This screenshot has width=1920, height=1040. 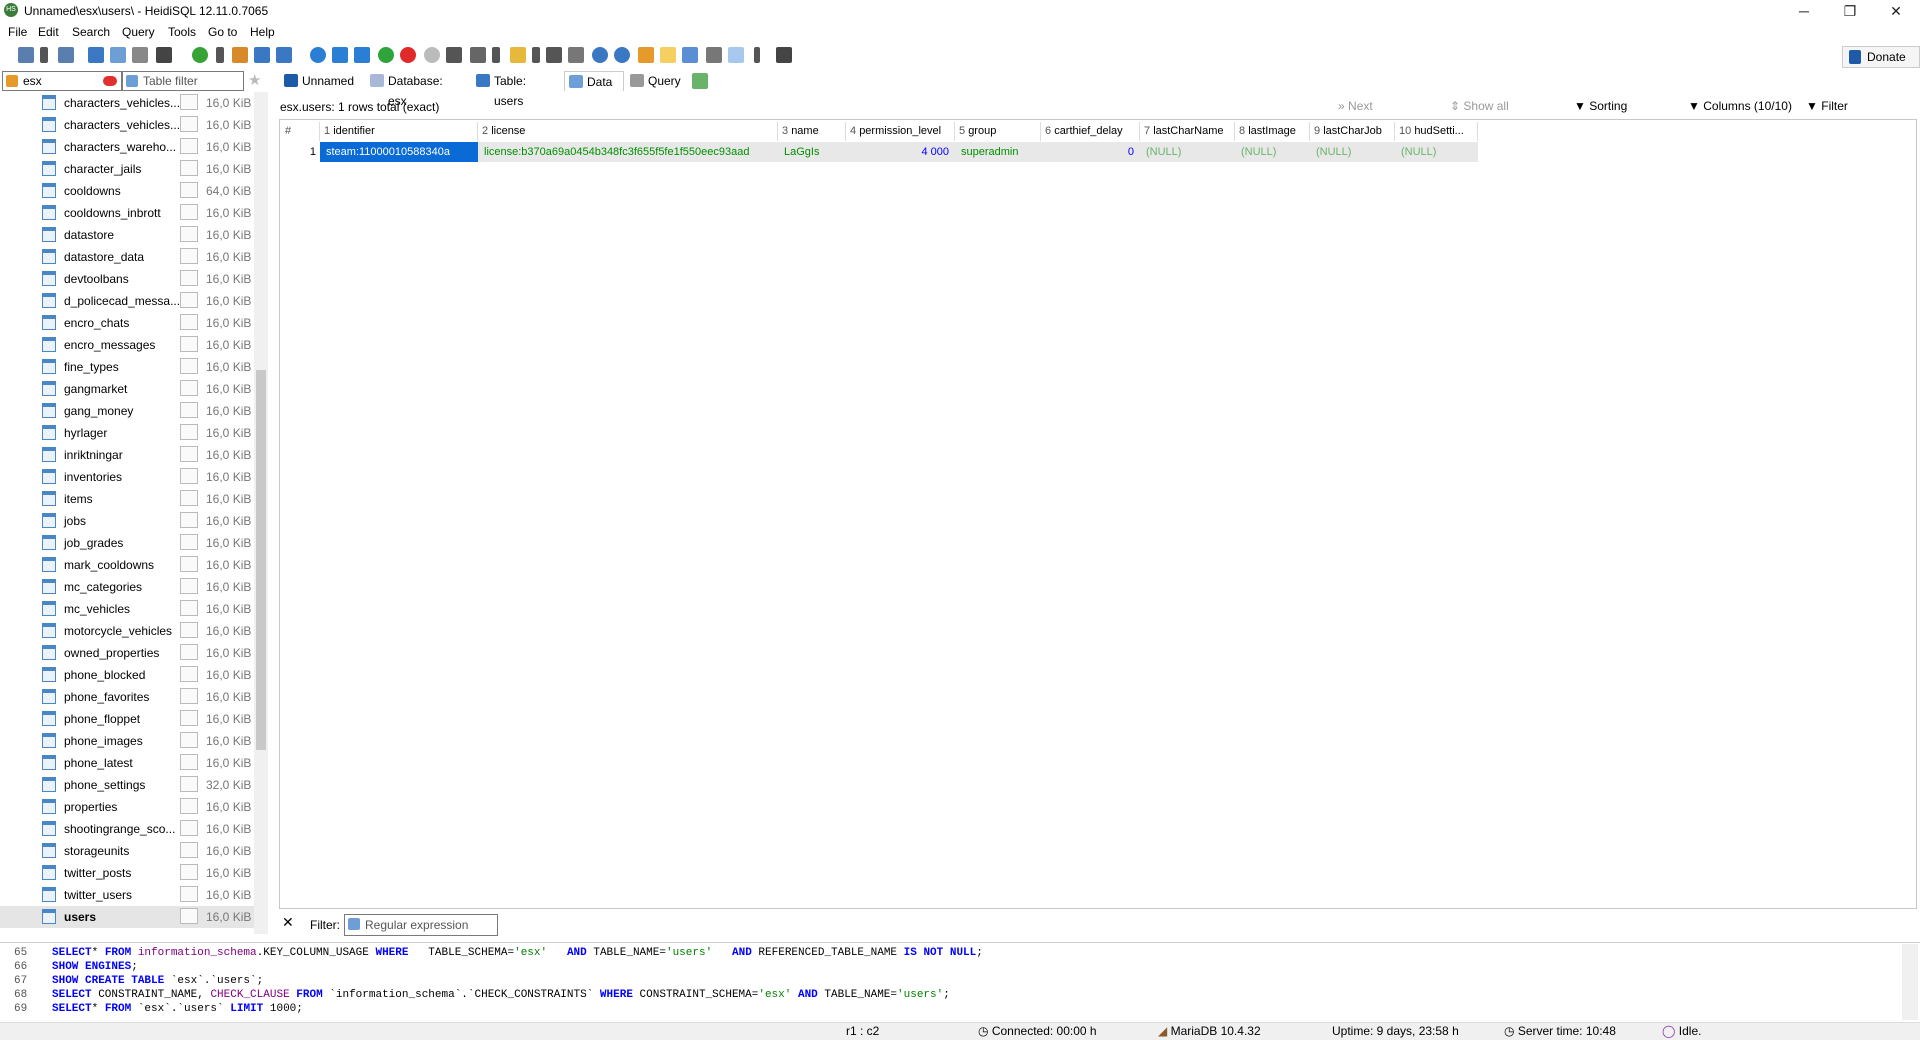 I want to click on menu-help: Help, so click(x=262, y=32).